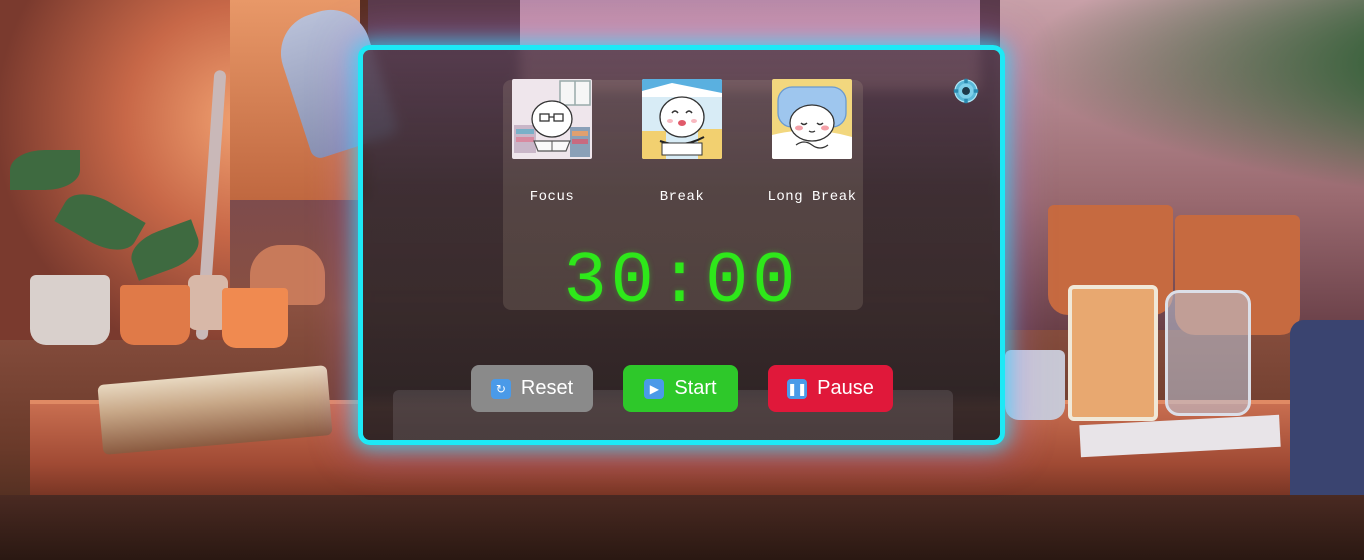 This screenshot has height=560, width=1364. Describe the element at coordinates (1327, 420) in the screenshot. I see `background-chair` at that location.